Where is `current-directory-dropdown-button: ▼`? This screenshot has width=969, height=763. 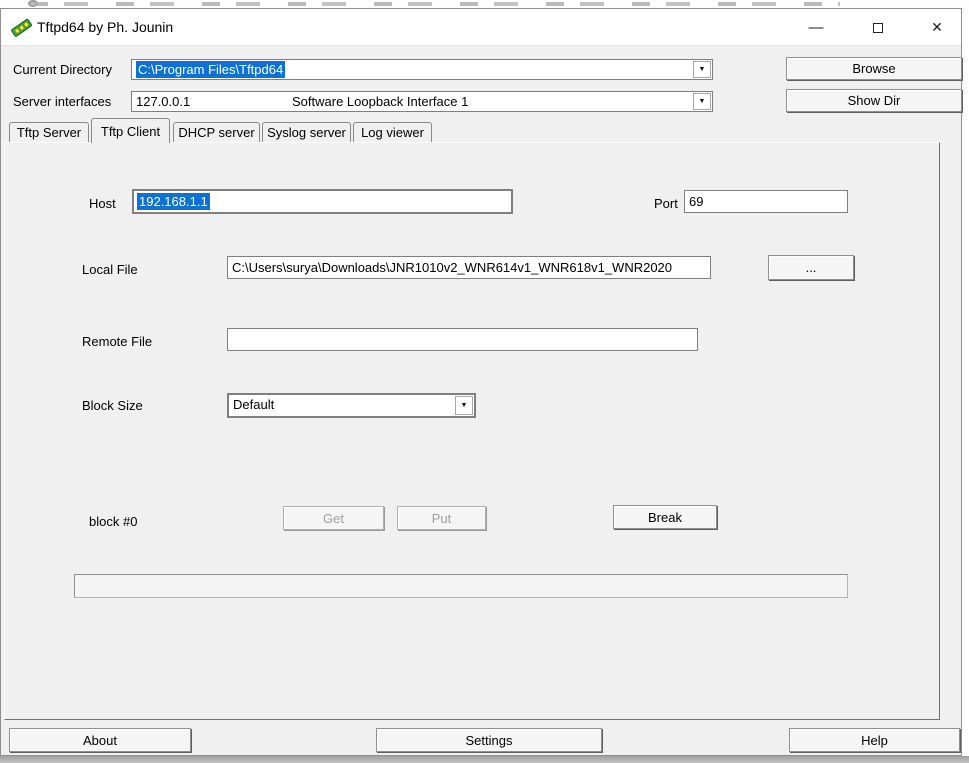 current-directory-dropdown-button: ▼ is located at coordinates (702, 69).